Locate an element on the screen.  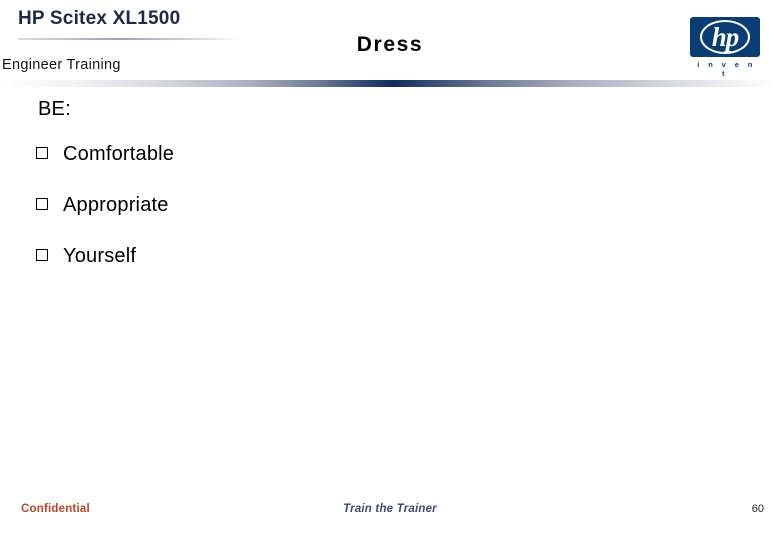
brand-block: HP Scitex XL1500 is located at coordinates (148, 23).